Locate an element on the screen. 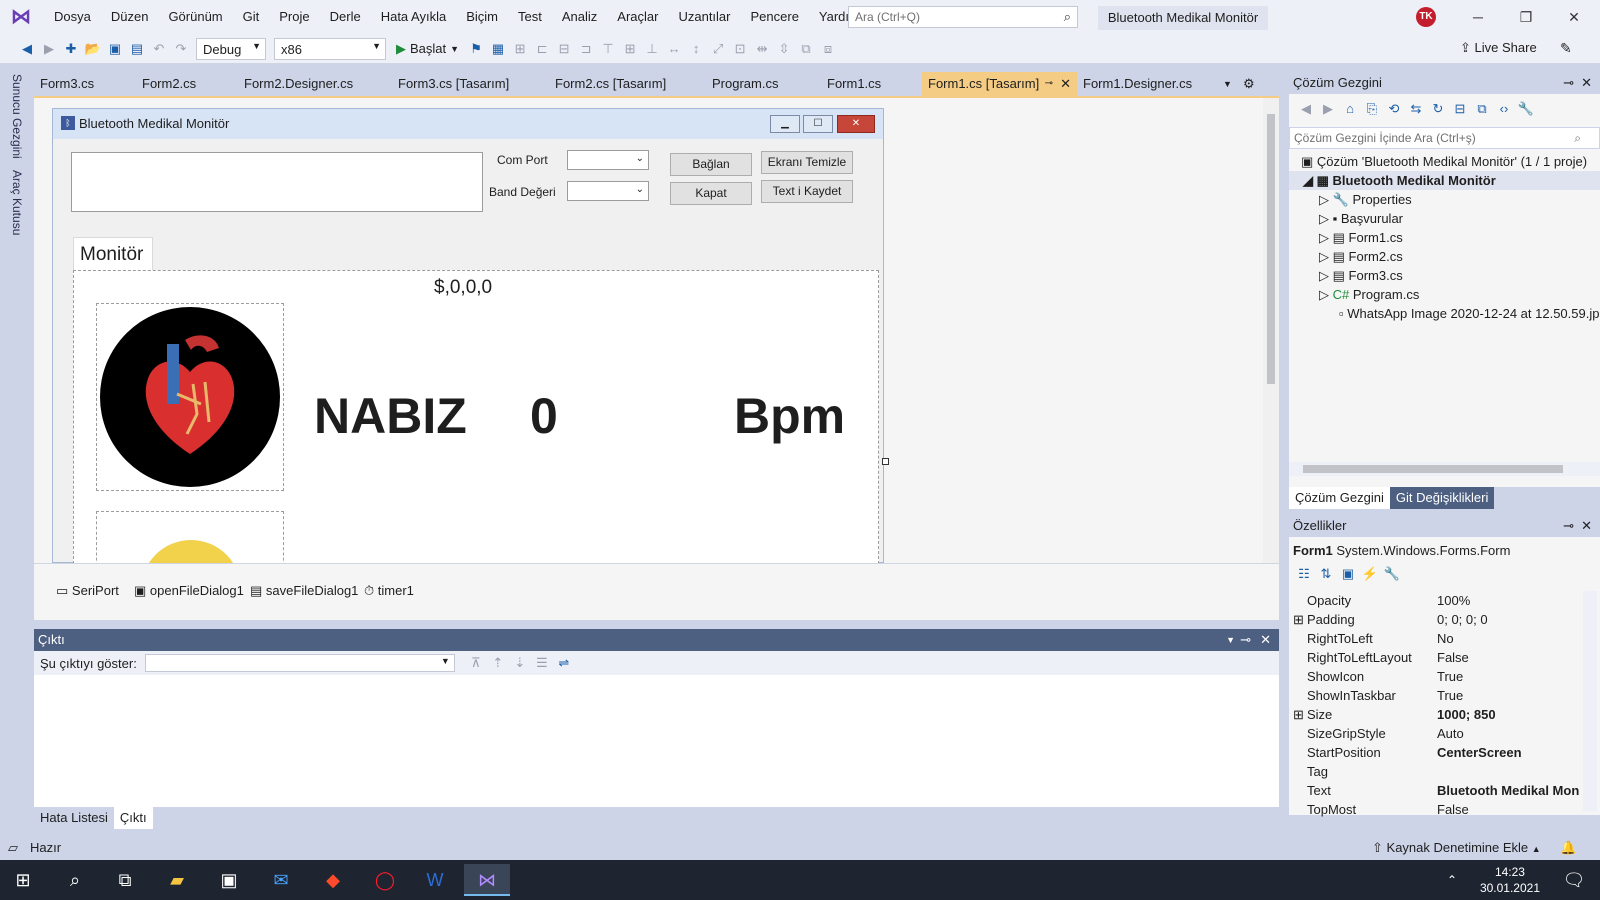  panel-menu-icon: ▼ is located at coordinates (1230, 640).